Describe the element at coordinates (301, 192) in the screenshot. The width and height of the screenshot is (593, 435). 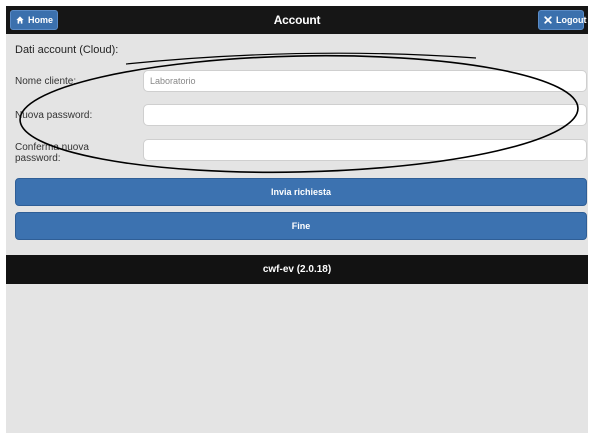
I see `submit-request-button: Invia richiesta` at that location.